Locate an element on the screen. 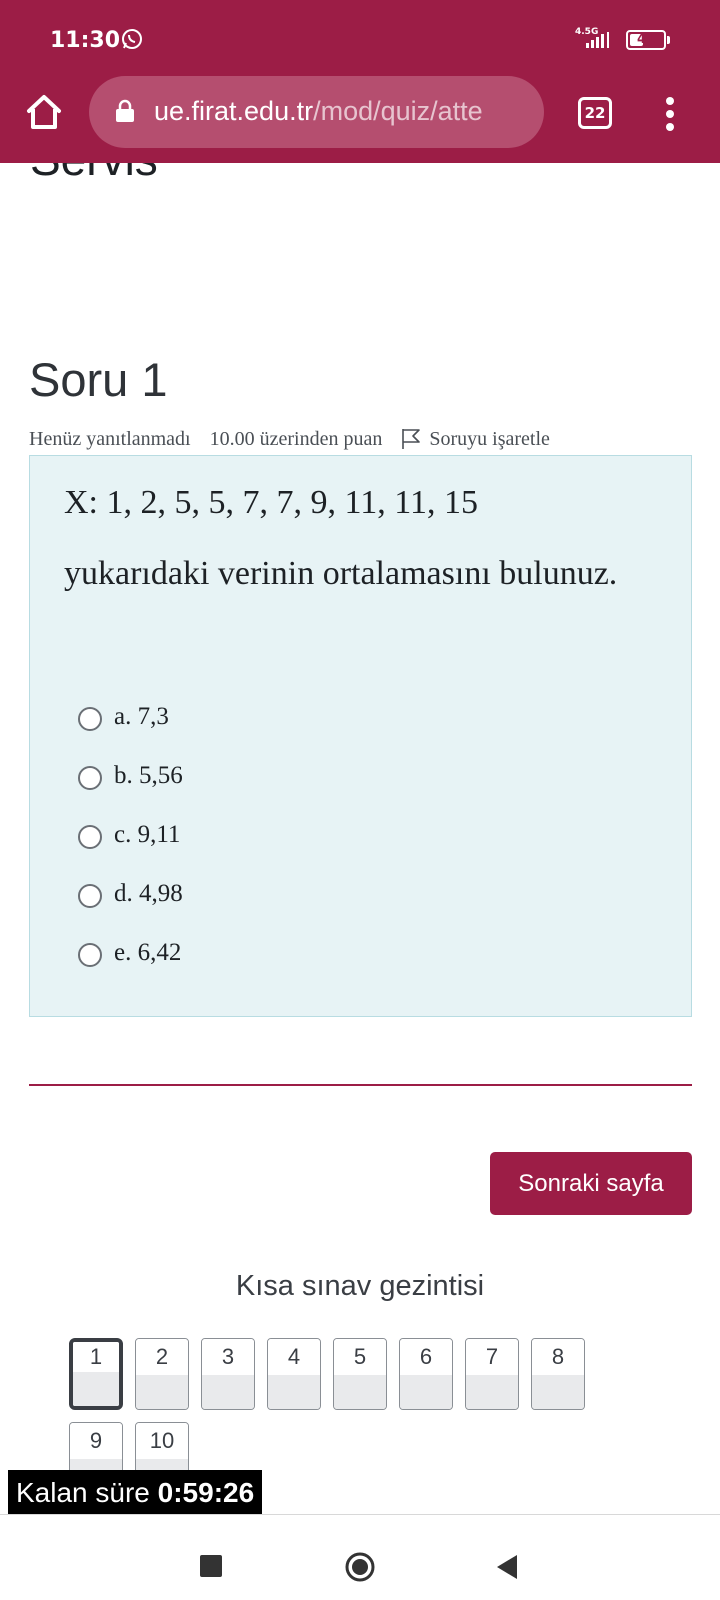  quiz-nav-number: 8 is located at coordinates (558, 1357).